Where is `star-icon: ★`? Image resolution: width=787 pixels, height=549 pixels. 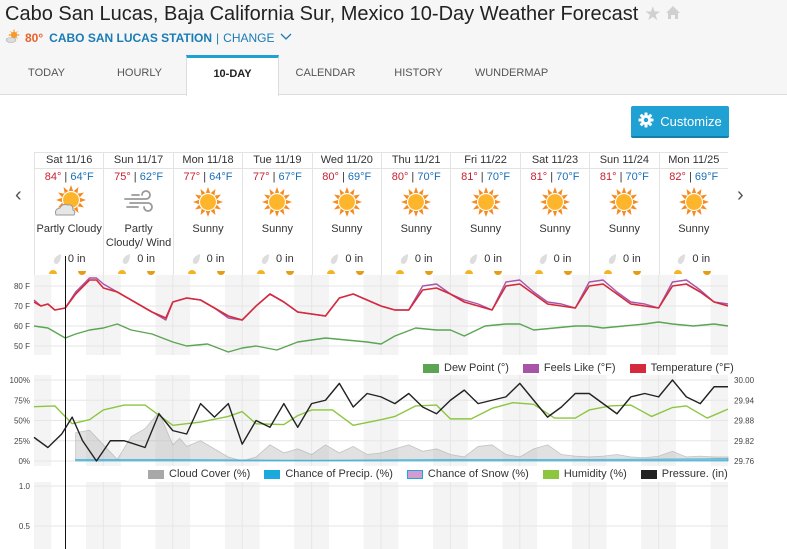 star-icon: ★ is located at coordinates (652, 14).